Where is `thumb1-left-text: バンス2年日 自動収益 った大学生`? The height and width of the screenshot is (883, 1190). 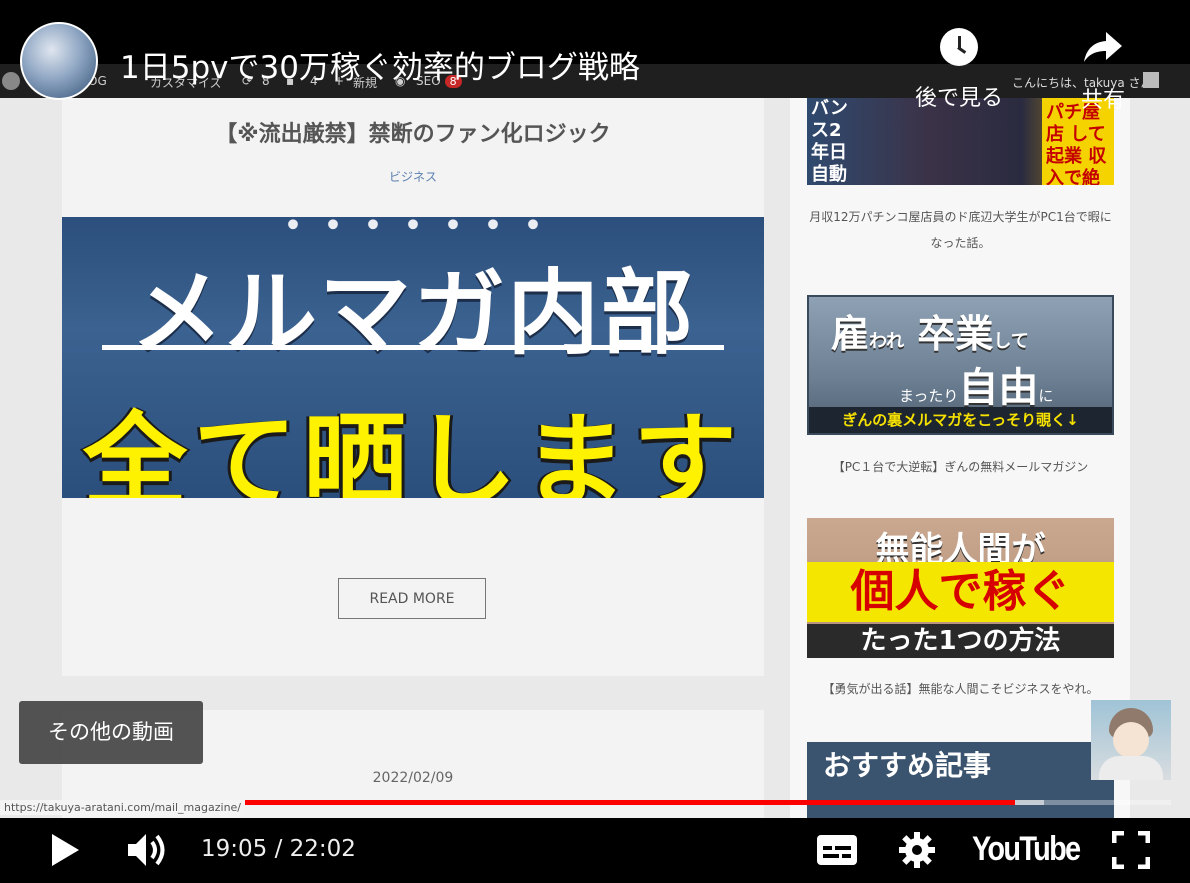
thumb1-left-text: バンス2年日 自動収益 った大学生 is located at coordinates (829, 141).